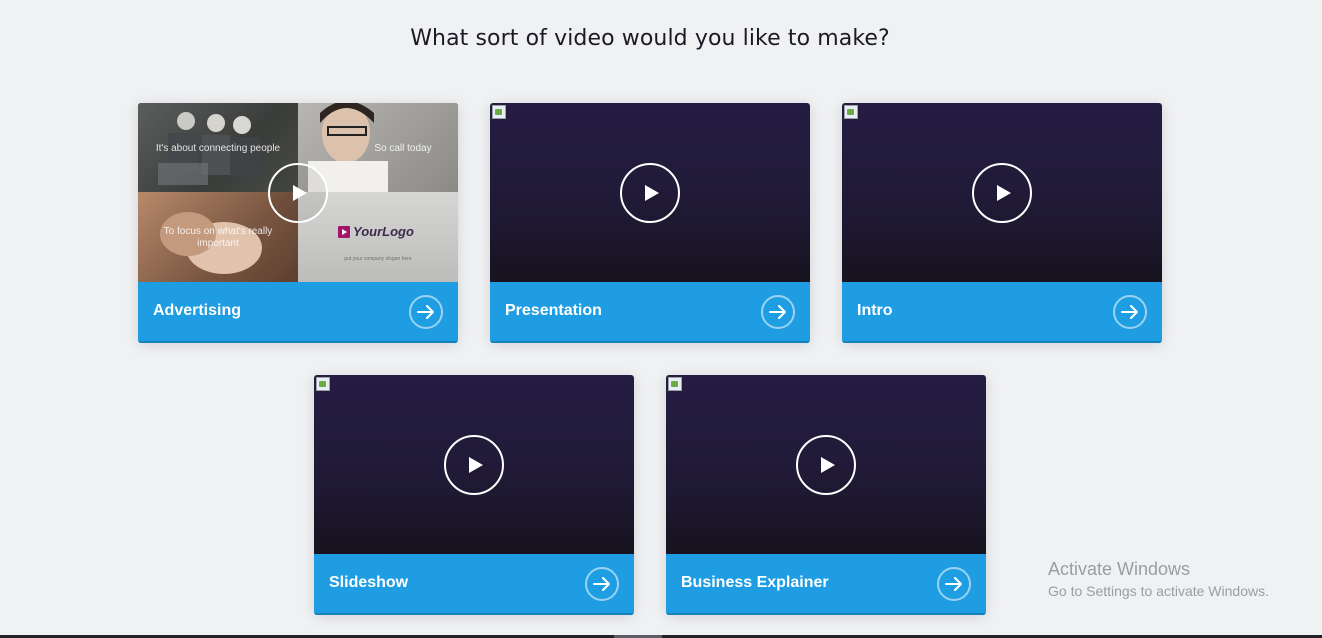  I want to click on card-intro: Intro, so click(1002, 223).